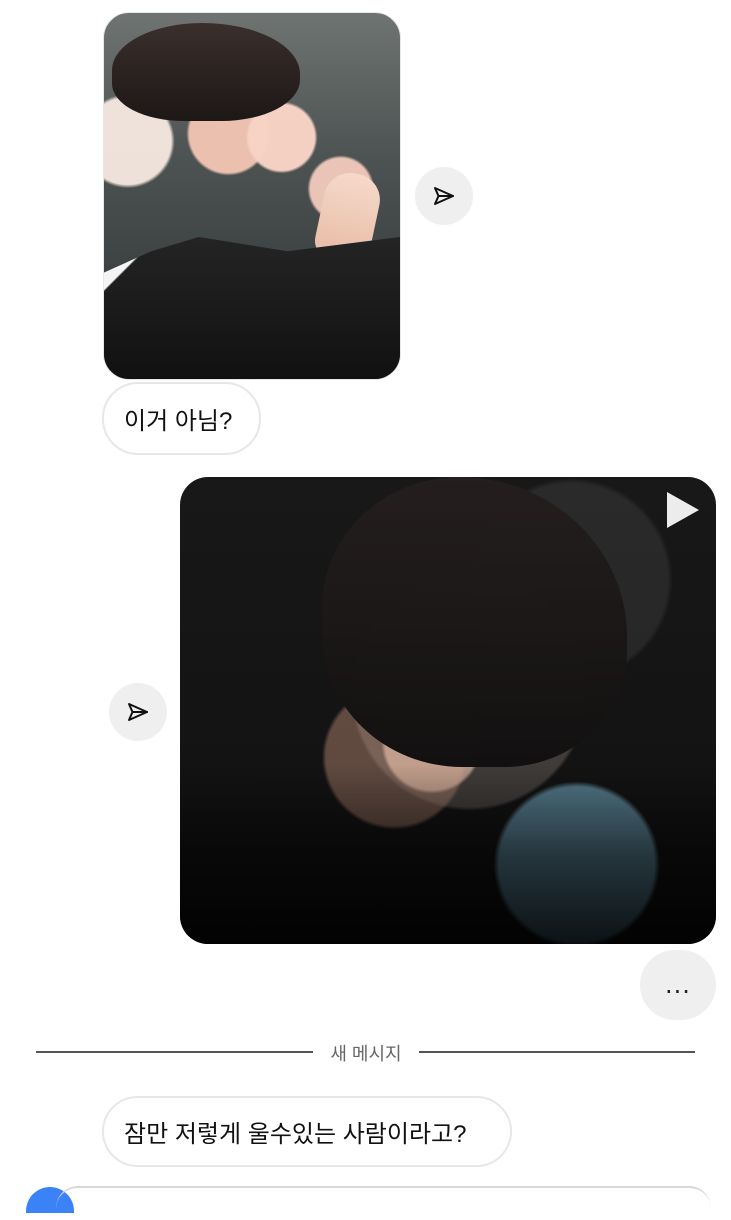  I want to click on image-hair, so click(206, 72).